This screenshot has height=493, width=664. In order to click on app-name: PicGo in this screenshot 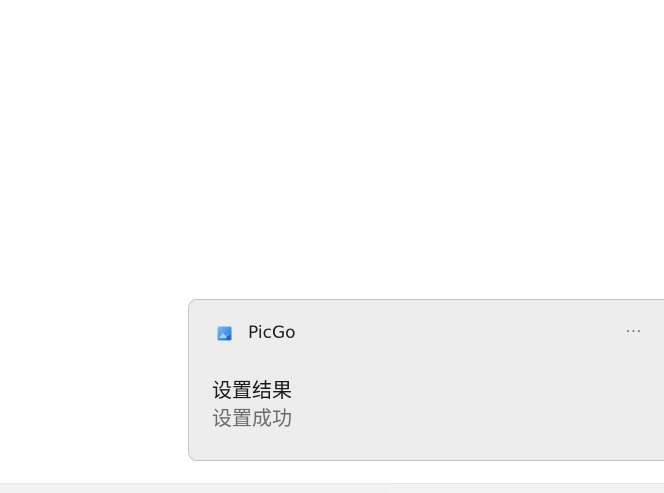, I will do `click(272, 333)`.